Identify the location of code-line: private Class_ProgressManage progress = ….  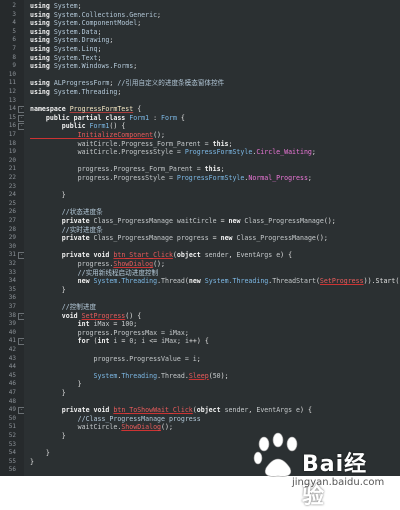
(179, 238).